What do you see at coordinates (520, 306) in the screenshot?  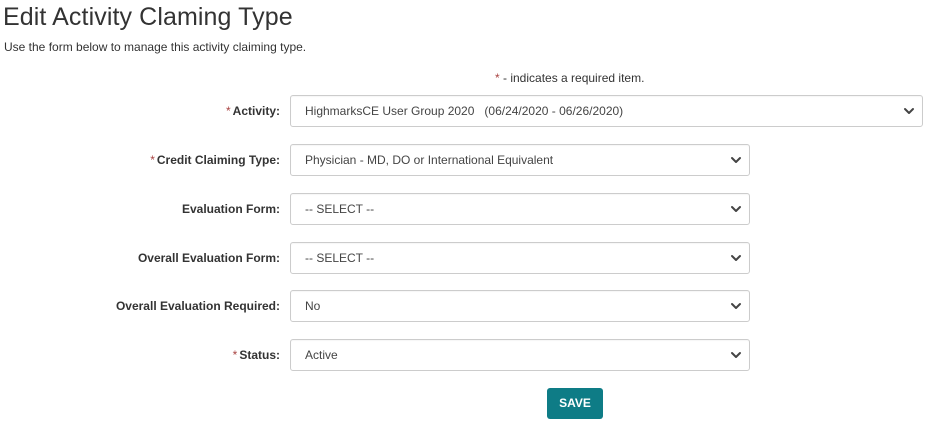 I see `overall-evaluation-required-select: No` at bounding box center [520, 306].